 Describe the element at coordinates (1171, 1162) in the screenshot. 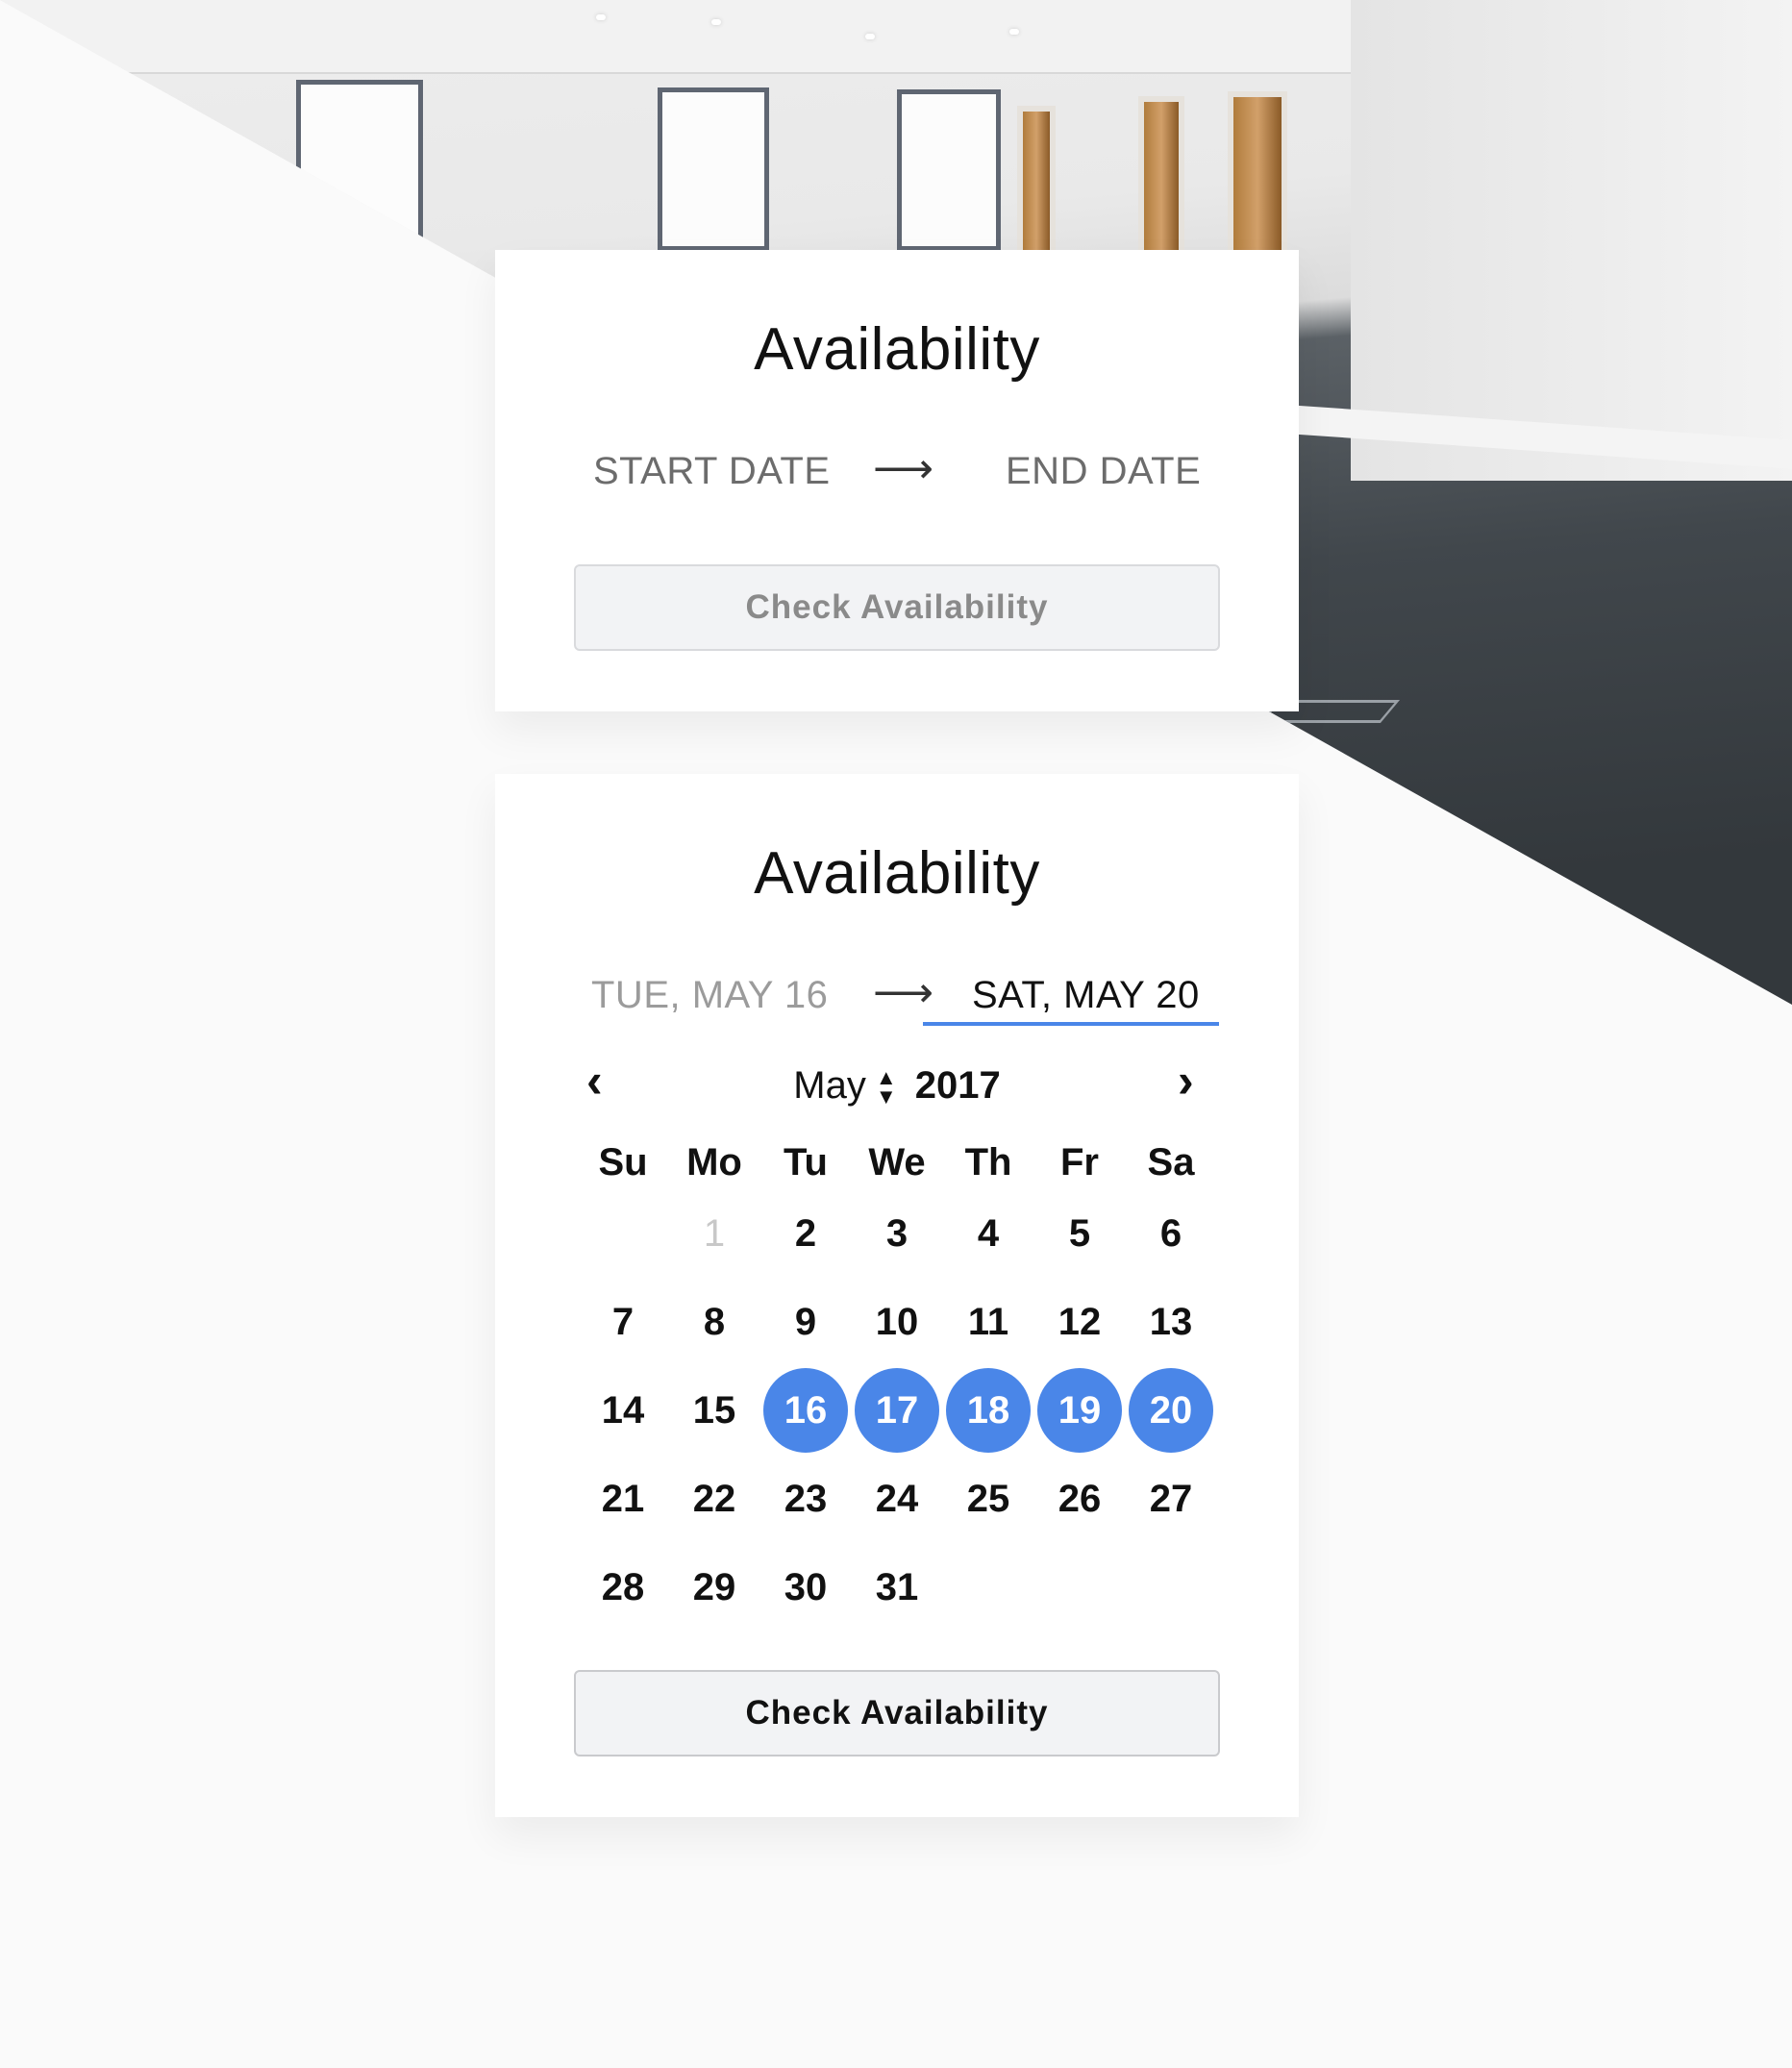

I see `weekday-header: Sa` at that location.